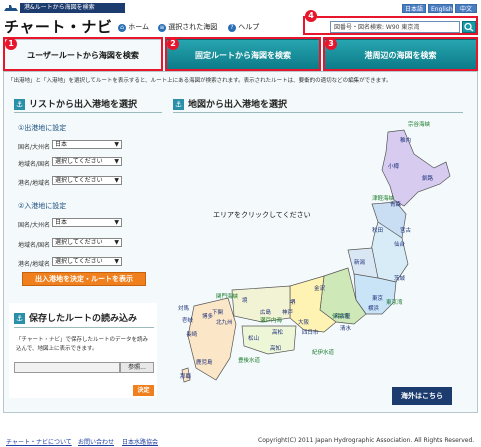  Describe the element at coordinates (400, 244) in the screenshot. I see `map-label: 仙台` at that location.